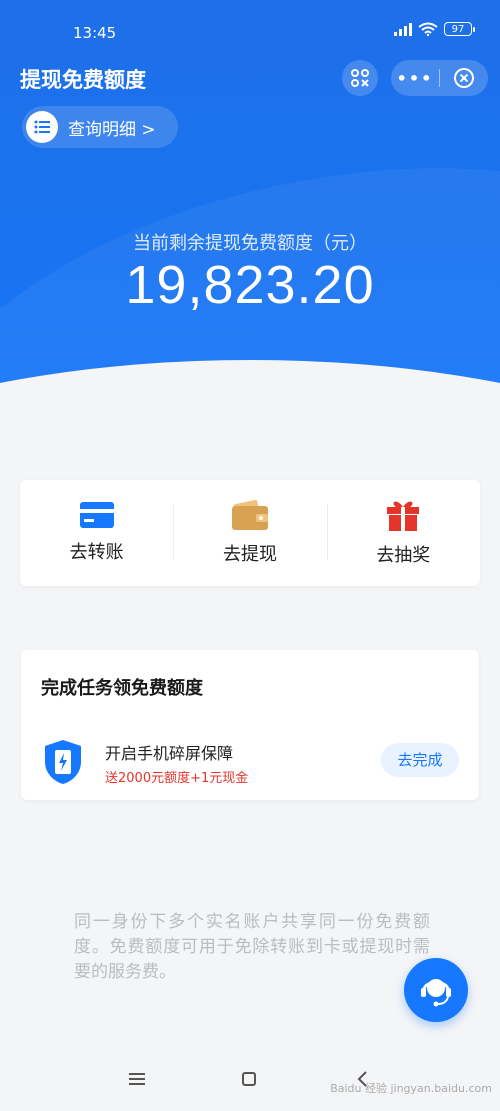 Image resolution: width=500 pixels, height=1111 pixels. What do you see at coordinates (459, 29) in the screenshot?
I see `battery-icon: 97` at bounding box center [459, 29].